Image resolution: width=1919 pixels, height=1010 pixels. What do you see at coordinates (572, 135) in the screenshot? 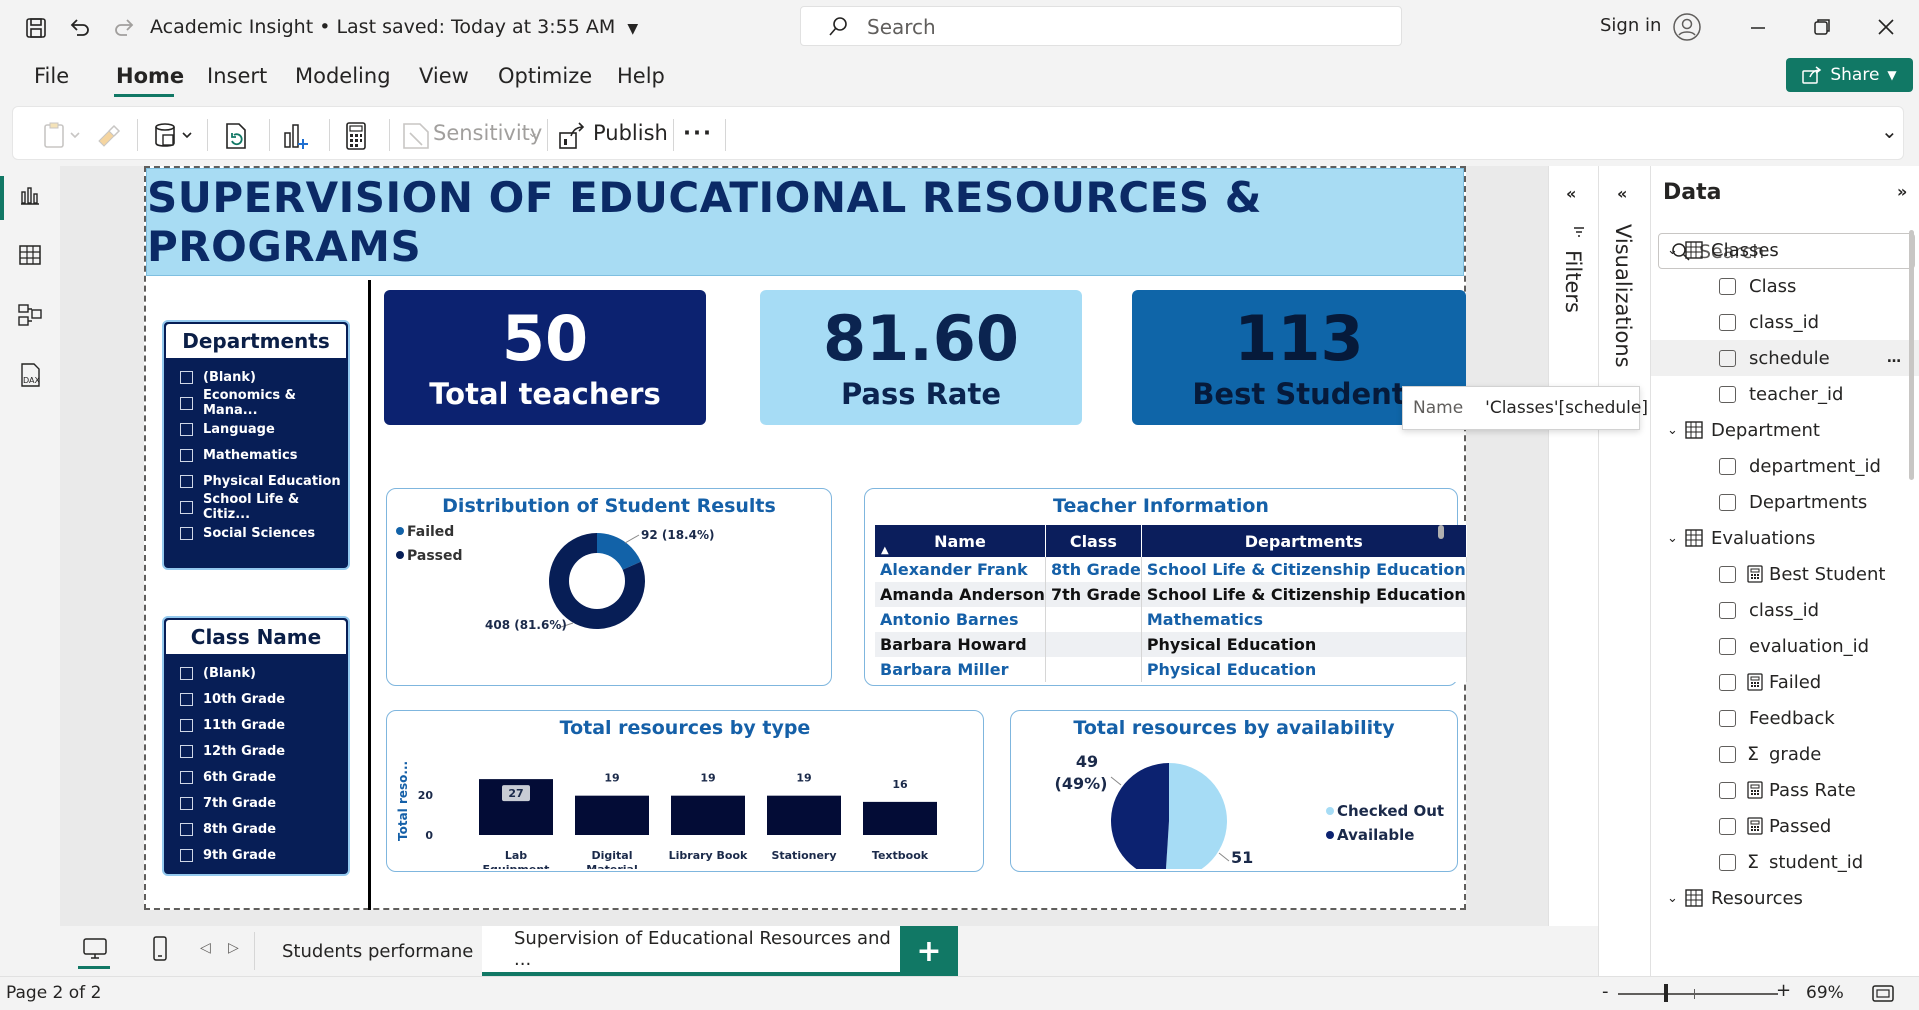
I see `publish-icon` at bounding box center [572, 135].